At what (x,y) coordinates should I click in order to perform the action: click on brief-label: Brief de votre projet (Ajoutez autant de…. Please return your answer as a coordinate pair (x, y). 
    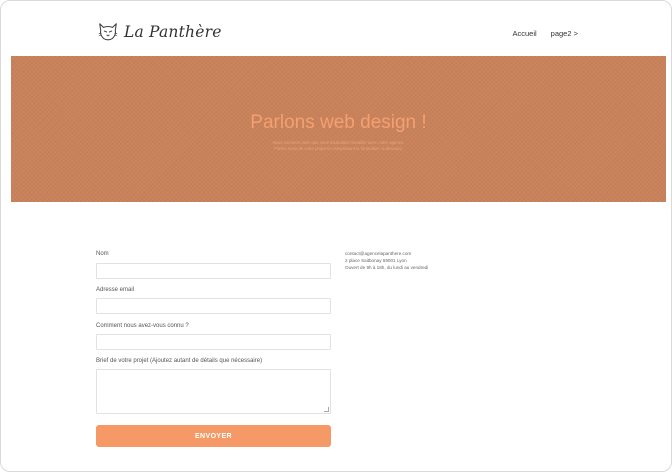
    Looking at the image, I should click on (179, 361).